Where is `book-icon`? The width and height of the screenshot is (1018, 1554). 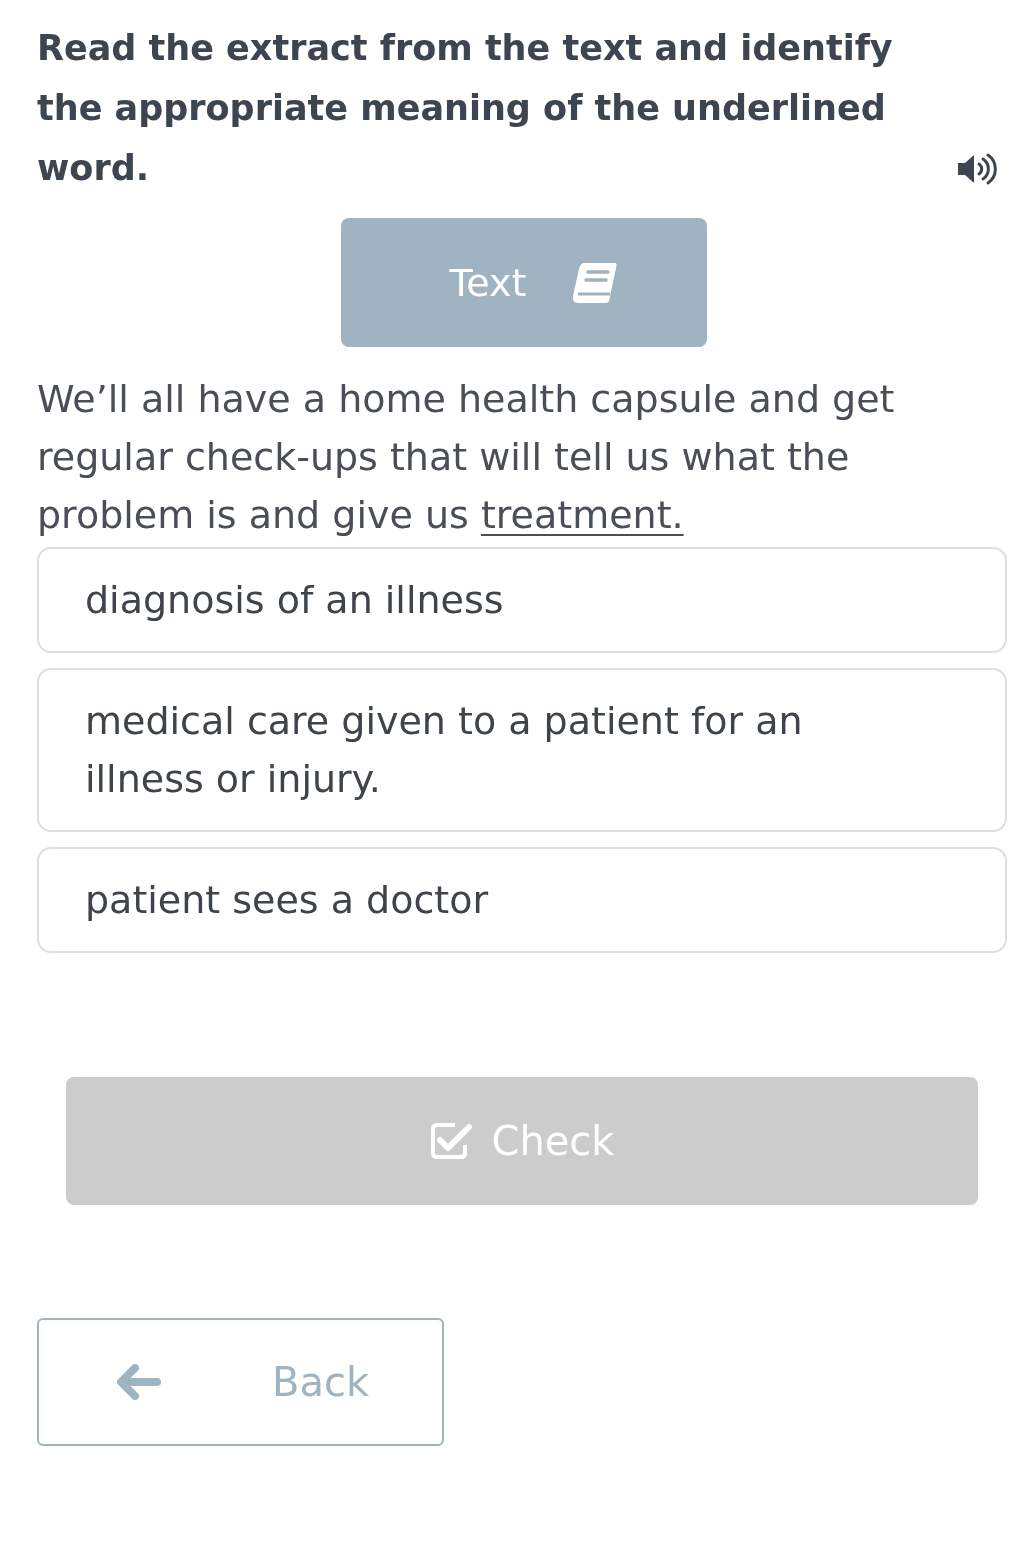
book-icon is located at coordinates (594, 282).